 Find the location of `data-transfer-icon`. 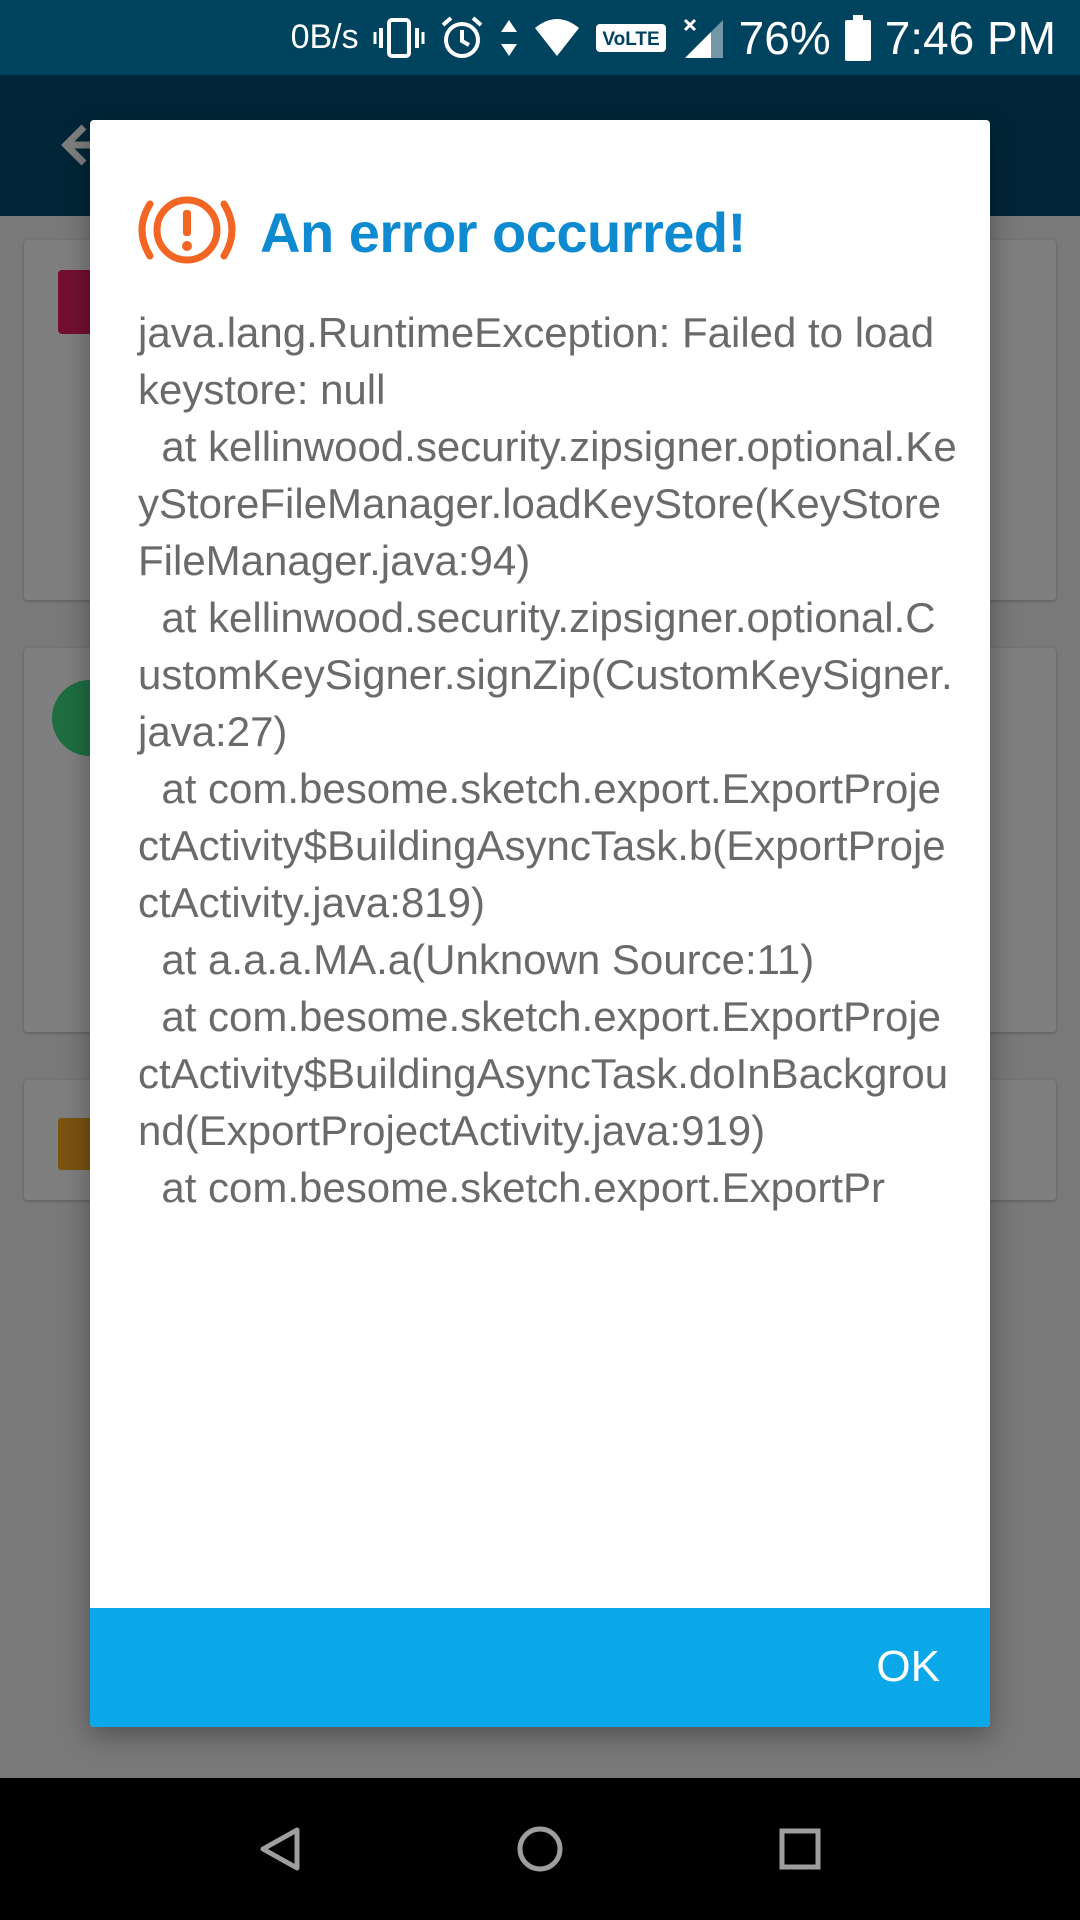

data-transfer-icon is located at coordinates (509, 38).